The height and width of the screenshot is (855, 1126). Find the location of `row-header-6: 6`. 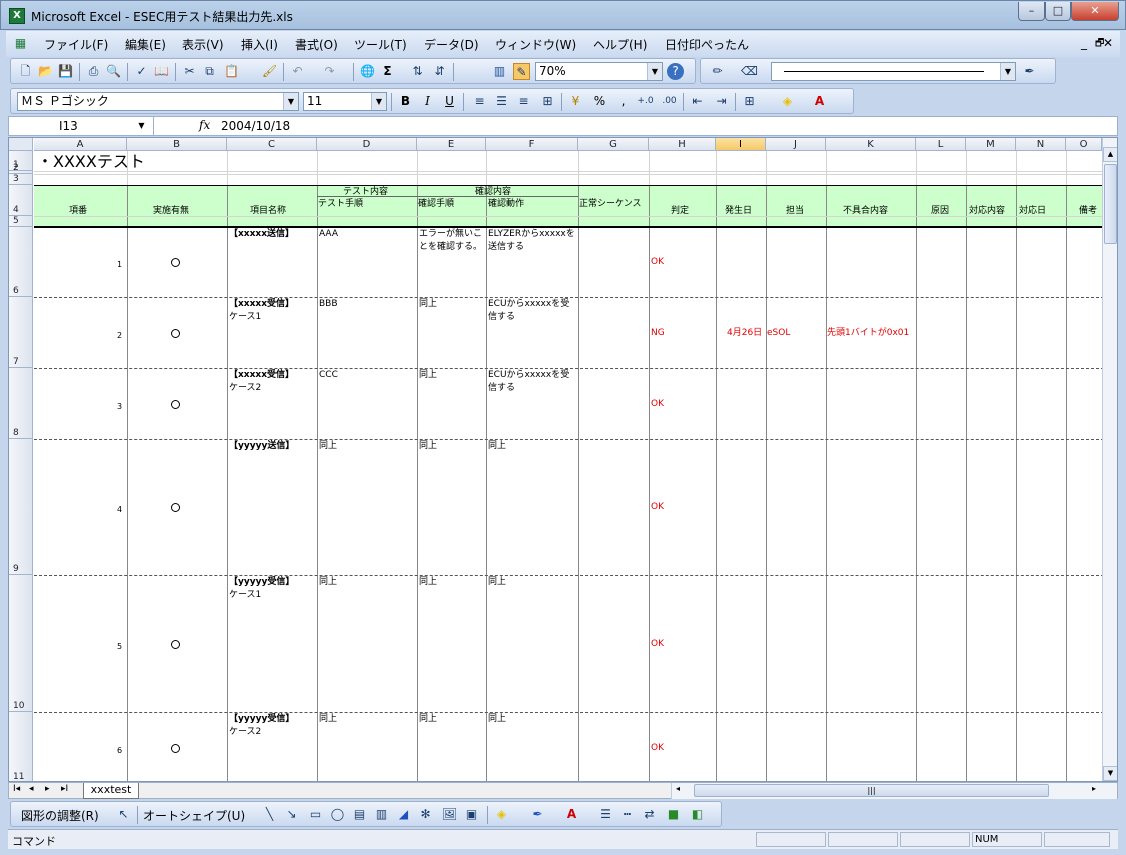

row-header-6: 6 is located at coordinates (21, 262).